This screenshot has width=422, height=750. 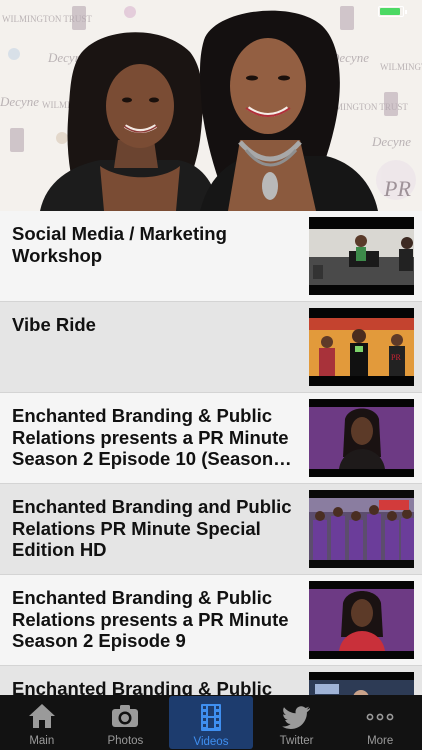 What do you see at coordinates (125, 716) in the screenshot?
I see `camera-icon` at bounding box center [125, 716].